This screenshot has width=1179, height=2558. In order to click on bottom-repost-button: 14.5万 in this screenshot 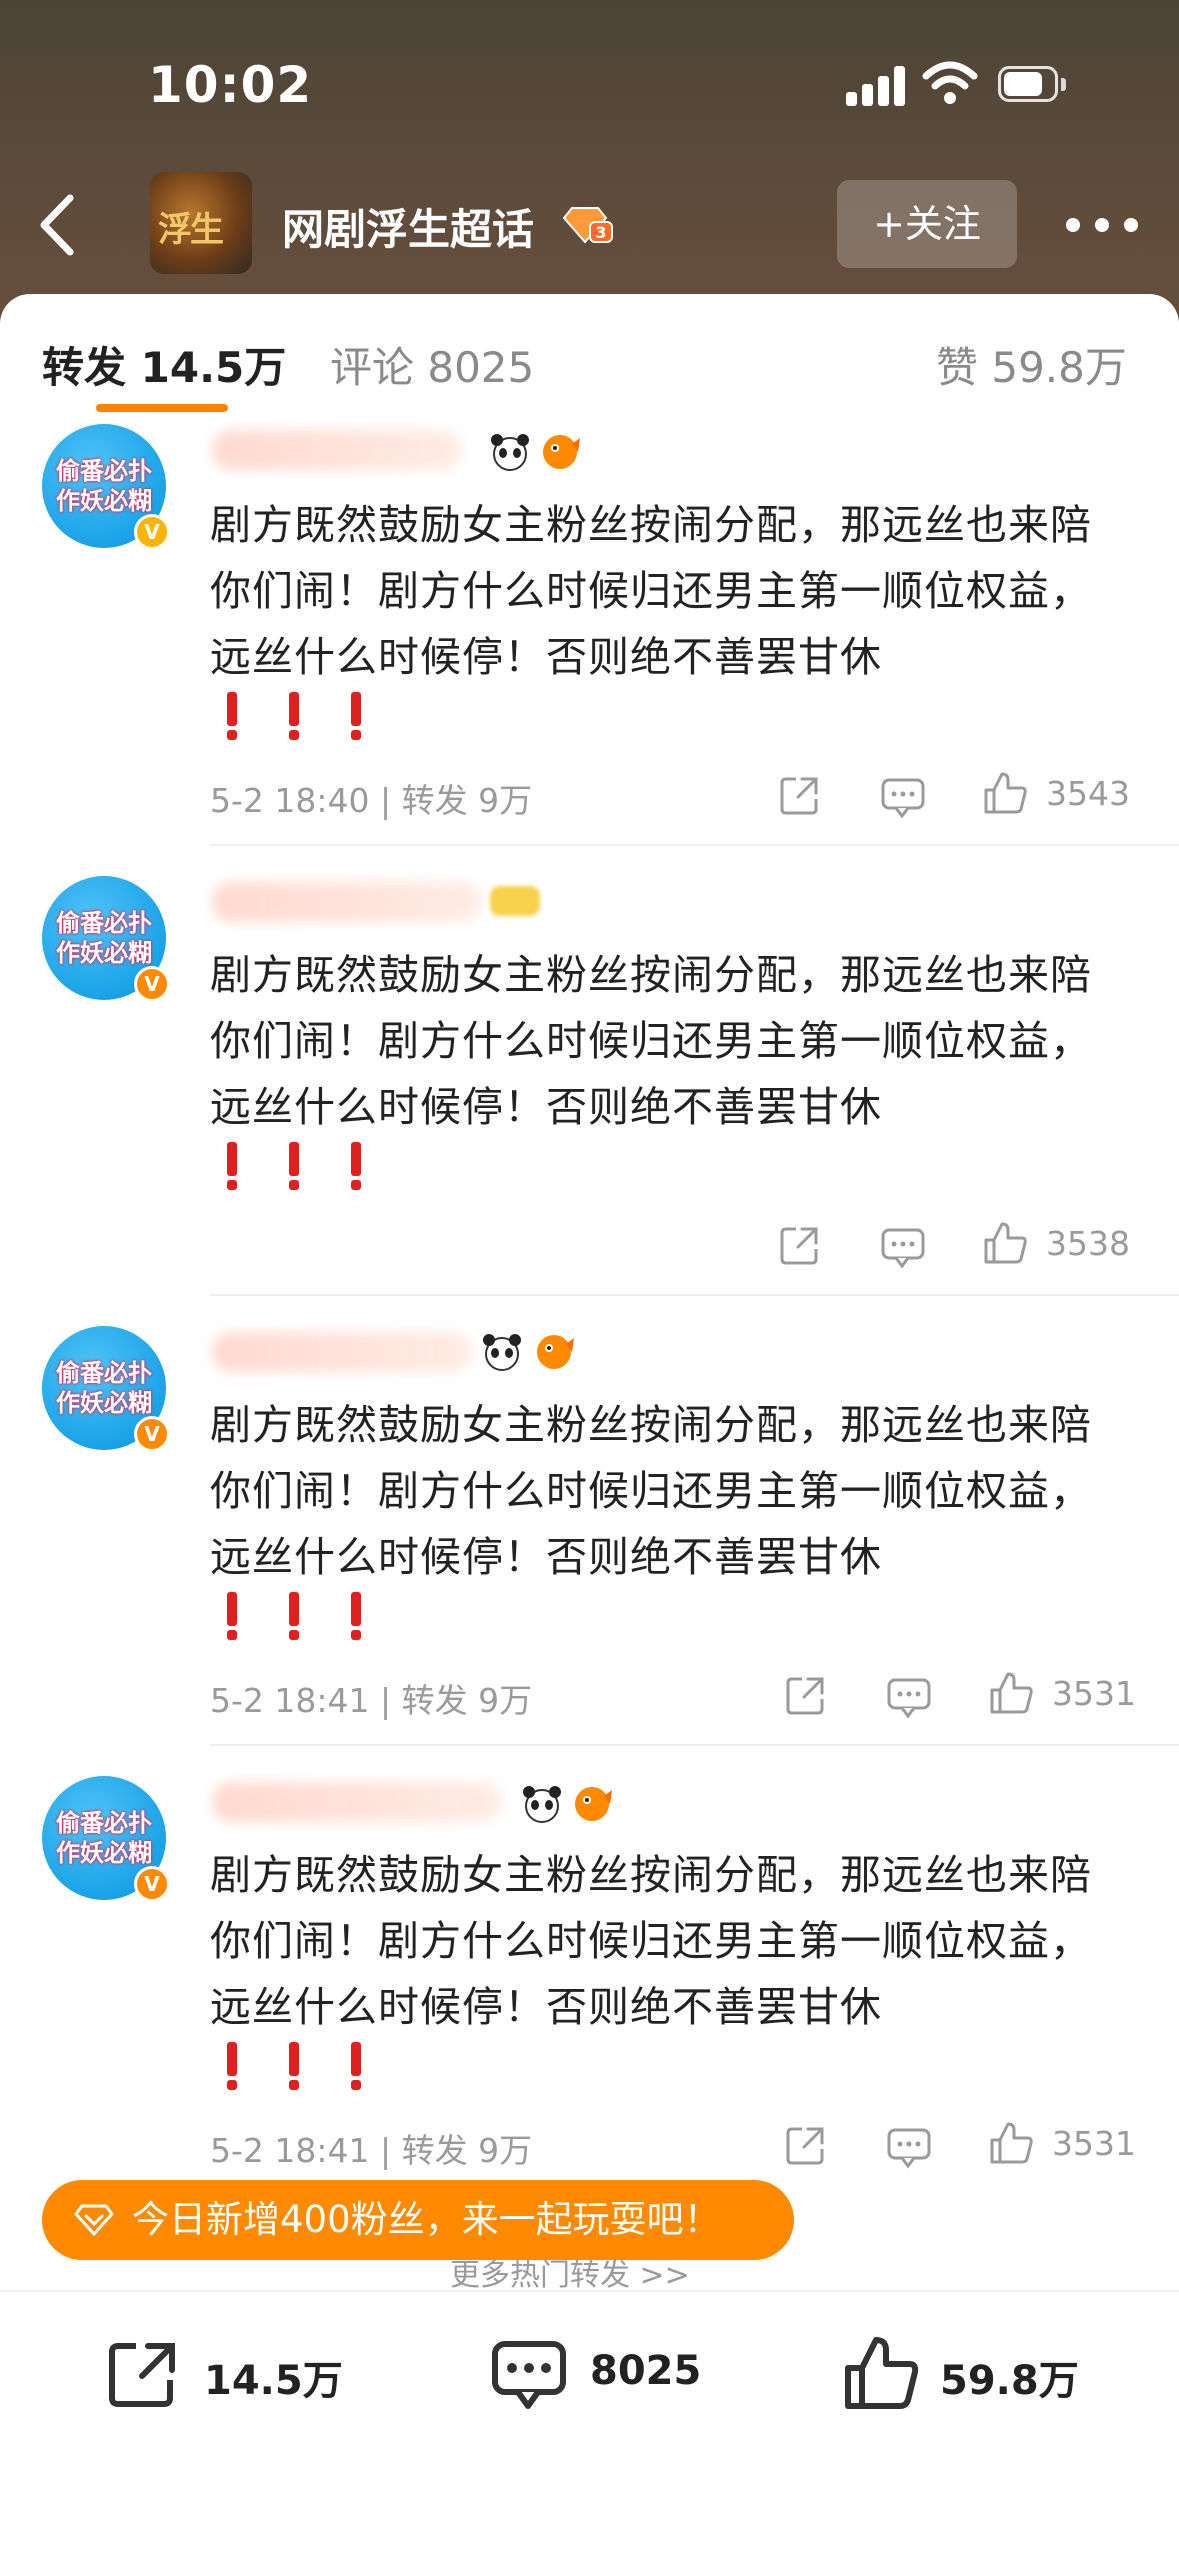, I will do `click(226, 2372)`.